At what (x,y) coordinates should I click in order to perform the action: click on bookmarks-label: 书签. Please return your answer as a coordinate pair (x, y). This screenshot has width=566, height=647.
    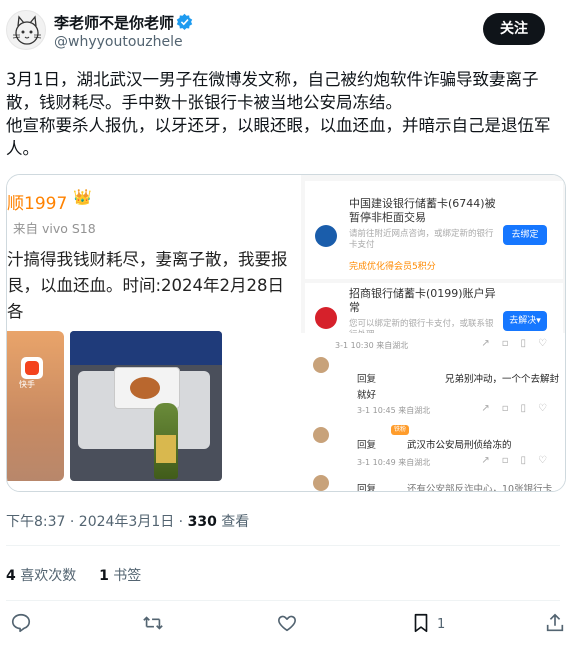
    Looking at the image, I should click on (125, 576).